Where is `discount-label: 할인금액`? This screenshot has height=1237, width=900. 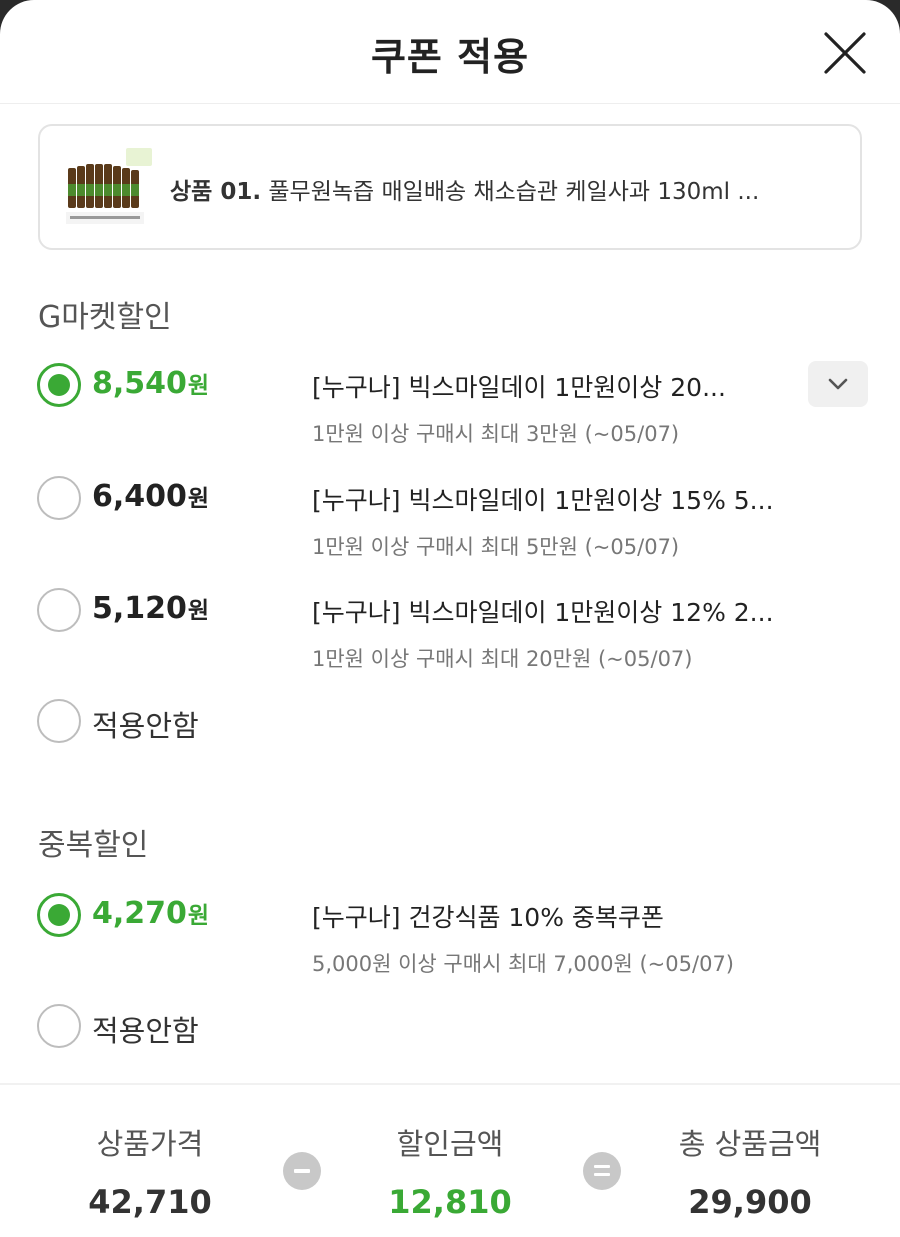
discount-label: 할인금액 is located at coordinates (450, 1144).